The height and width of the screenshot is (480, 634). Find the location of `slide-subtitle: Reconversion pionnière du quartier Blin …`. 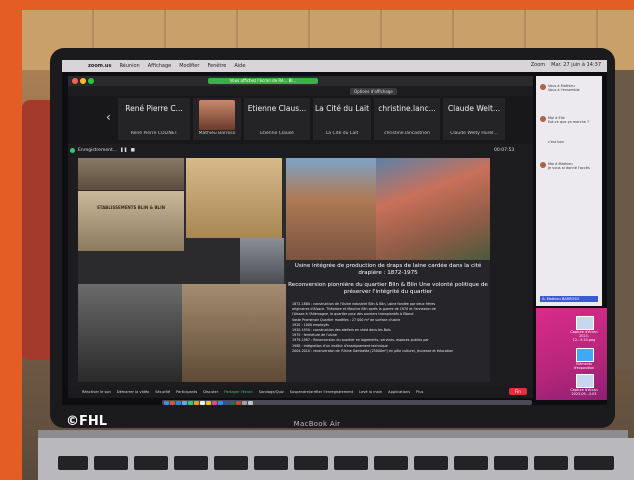

slide-subtitle: Reconversion pionnière du quartier Blin … is located at coordinates (388, 288).